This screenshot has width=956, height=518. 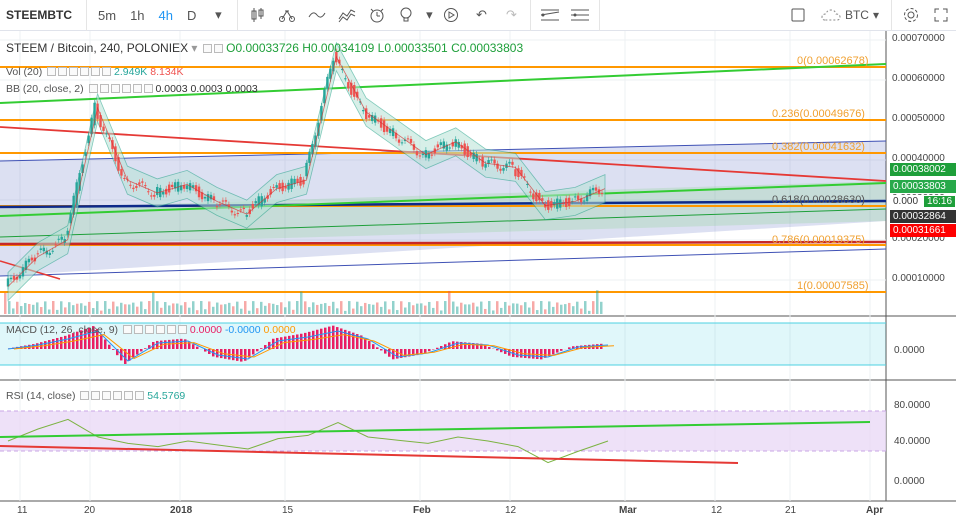 I want to click on settings-gear-icon, so click(x=911, y=15).